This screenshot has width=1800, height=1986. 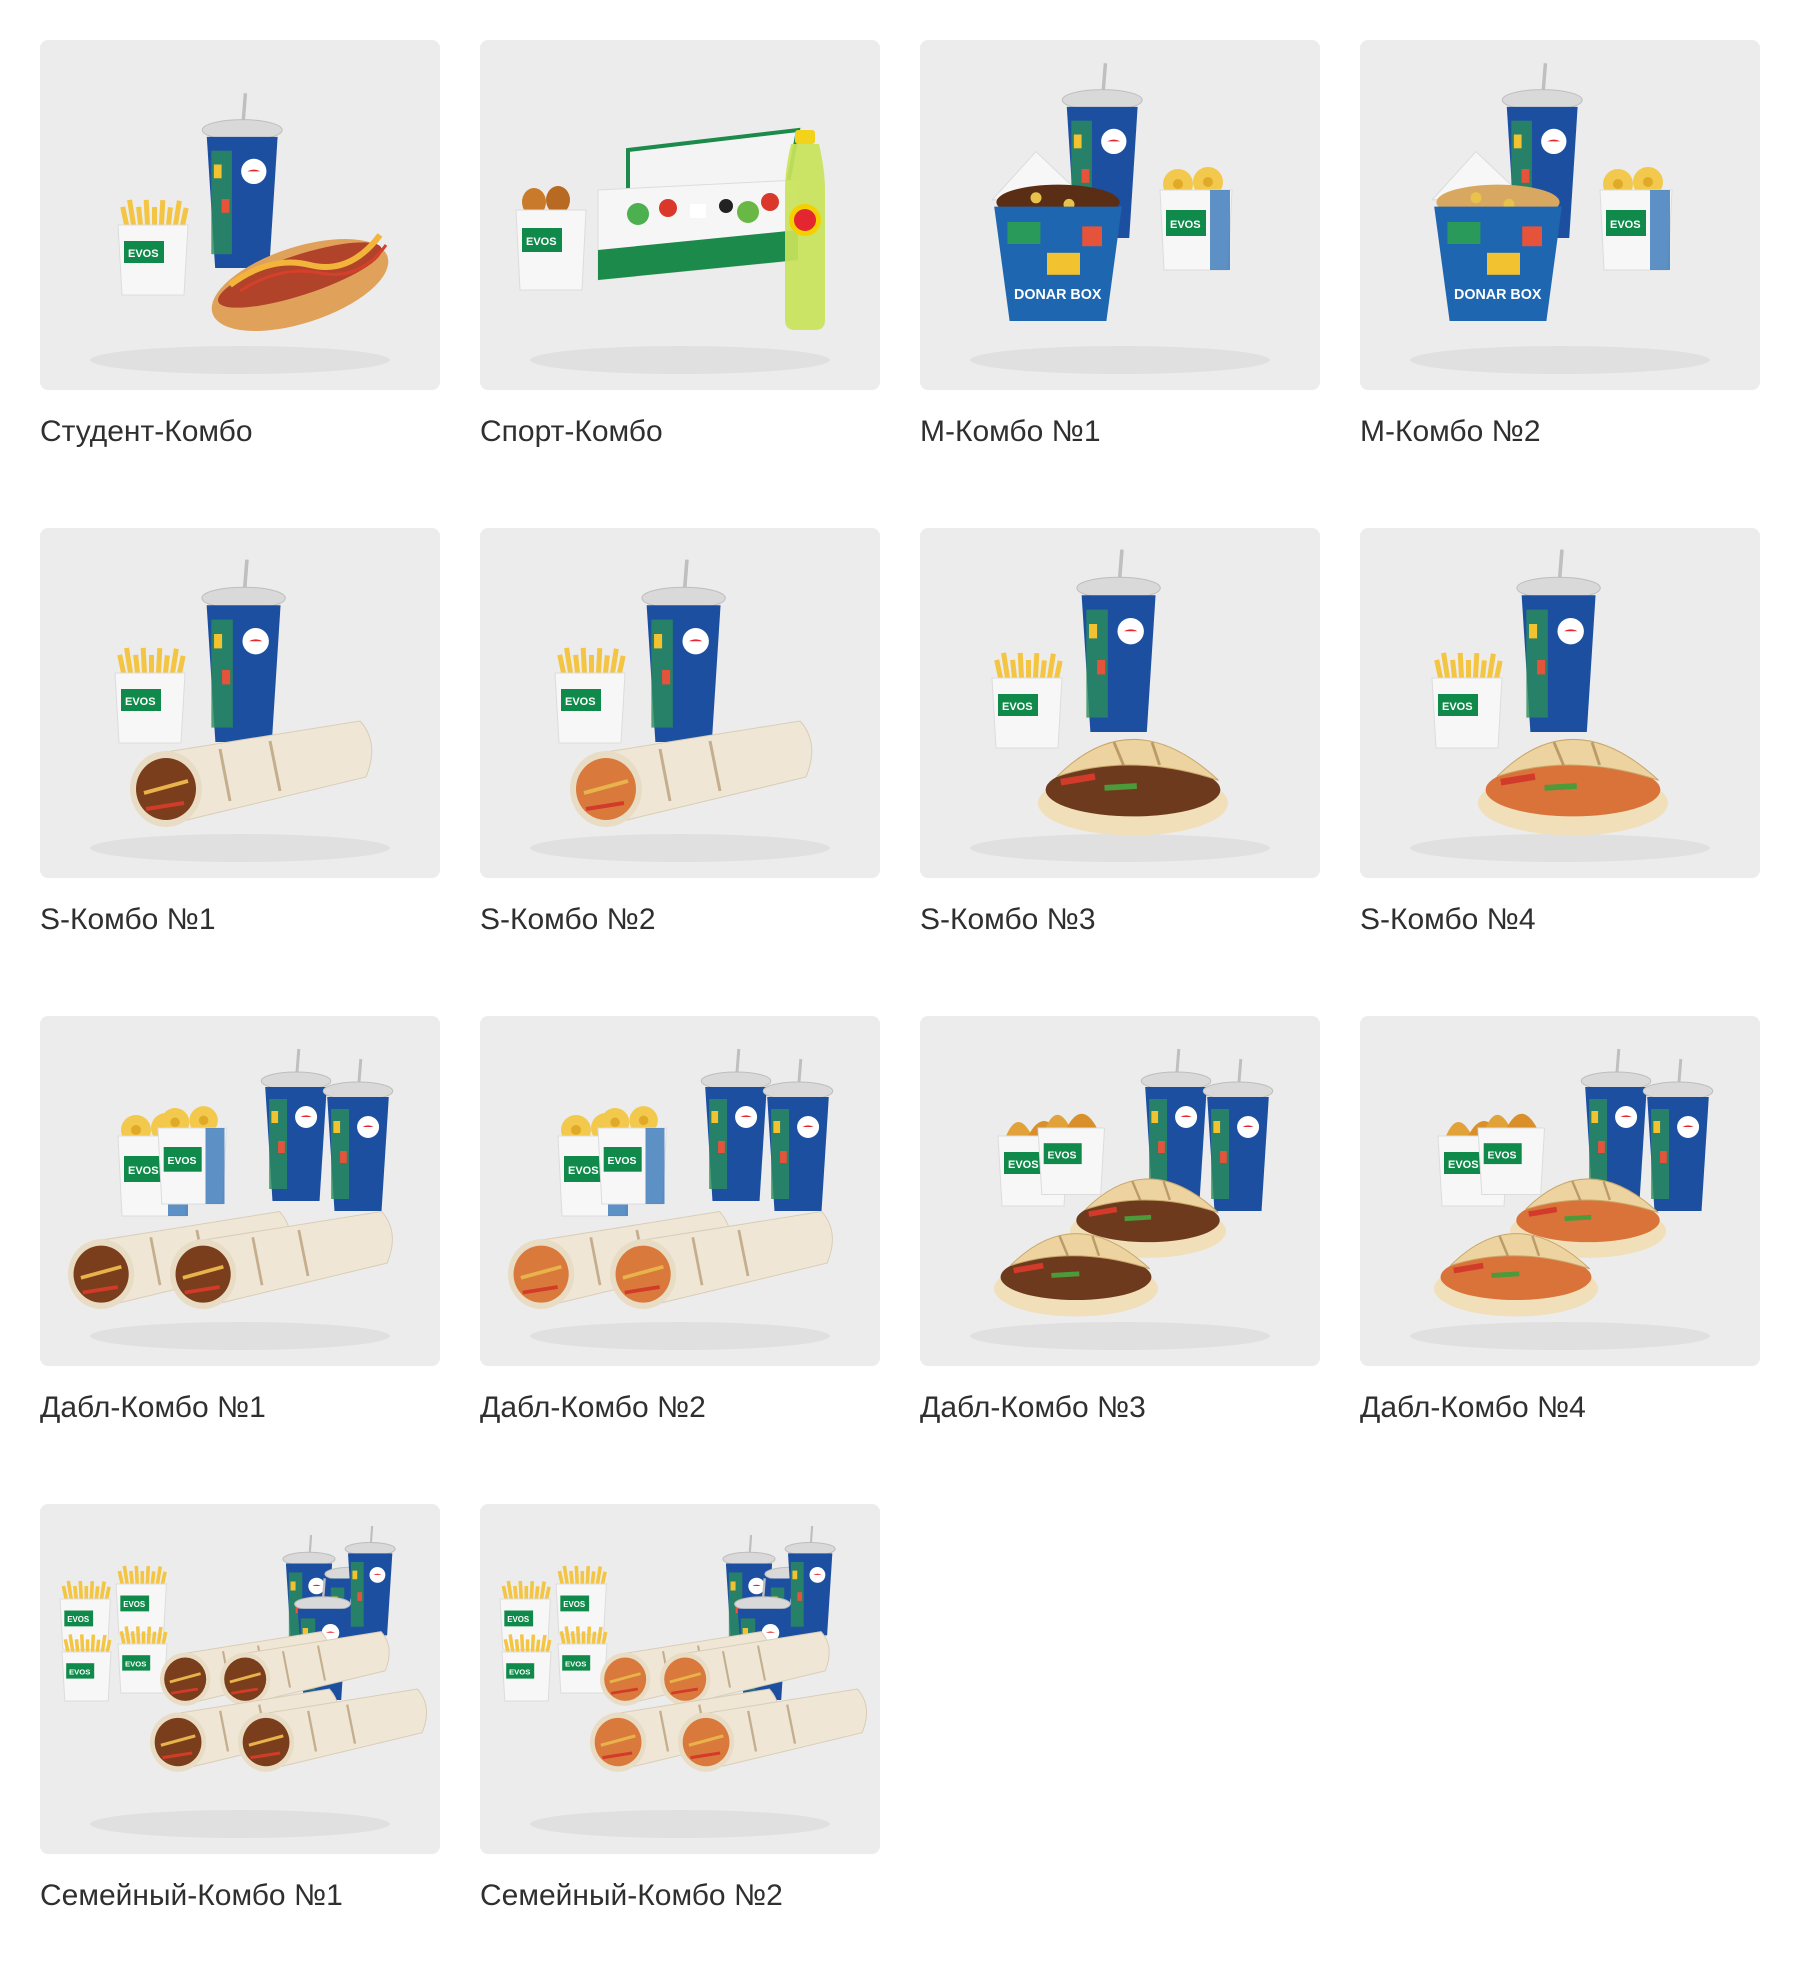 I want to click on combo-donar-box-rings-drink-illustration: DONAR BOX EVOS, so click(x=1120, y=218).